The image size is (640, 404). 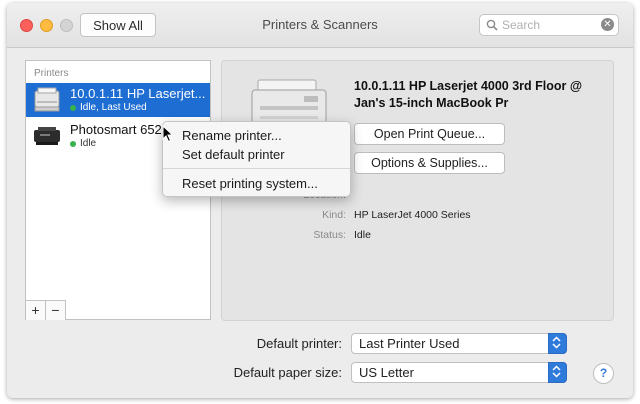 What do you see at coordinates (603, 373) in the screenshot?
I see `help-button: ?` at bounding box center [603, 373].